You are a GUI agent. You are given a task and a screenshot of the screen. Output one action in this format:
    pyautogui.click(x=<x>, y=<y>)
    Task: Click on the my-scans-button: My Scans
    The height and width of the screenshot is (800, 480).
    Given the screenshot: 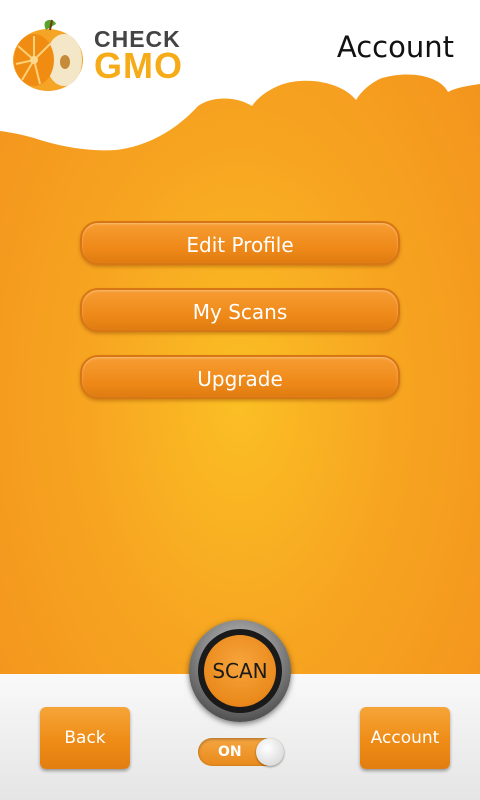 What is the action you would take?
    pyautogui.click(x=240, y=310)
    